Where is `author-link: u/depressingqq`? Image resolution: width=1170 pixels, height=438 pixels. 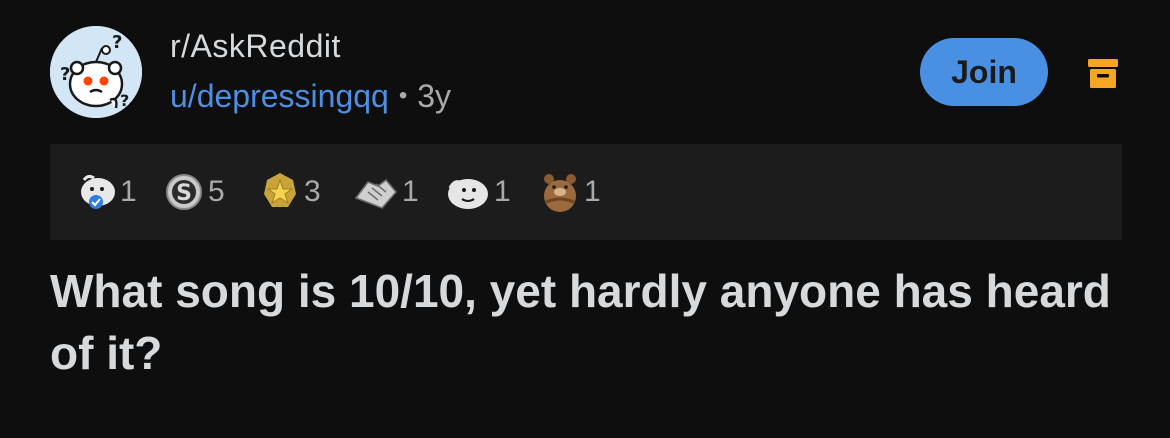 author-link: u/depressingqq is located at coordinates (279, 96).